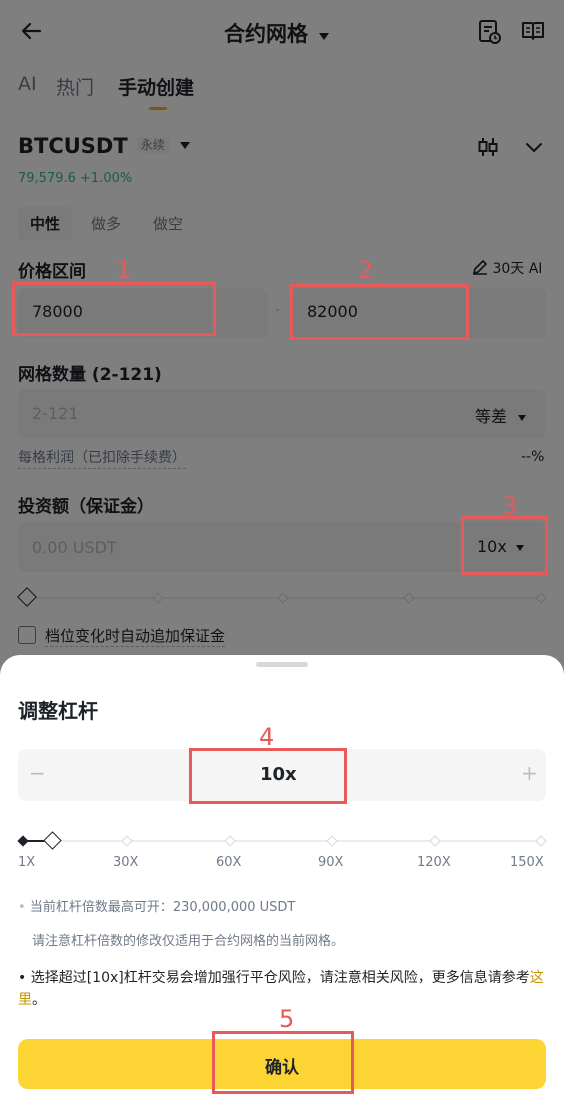 The image size is (564, 1110). I want to click on tick-label: 60X, so click(229, 862).